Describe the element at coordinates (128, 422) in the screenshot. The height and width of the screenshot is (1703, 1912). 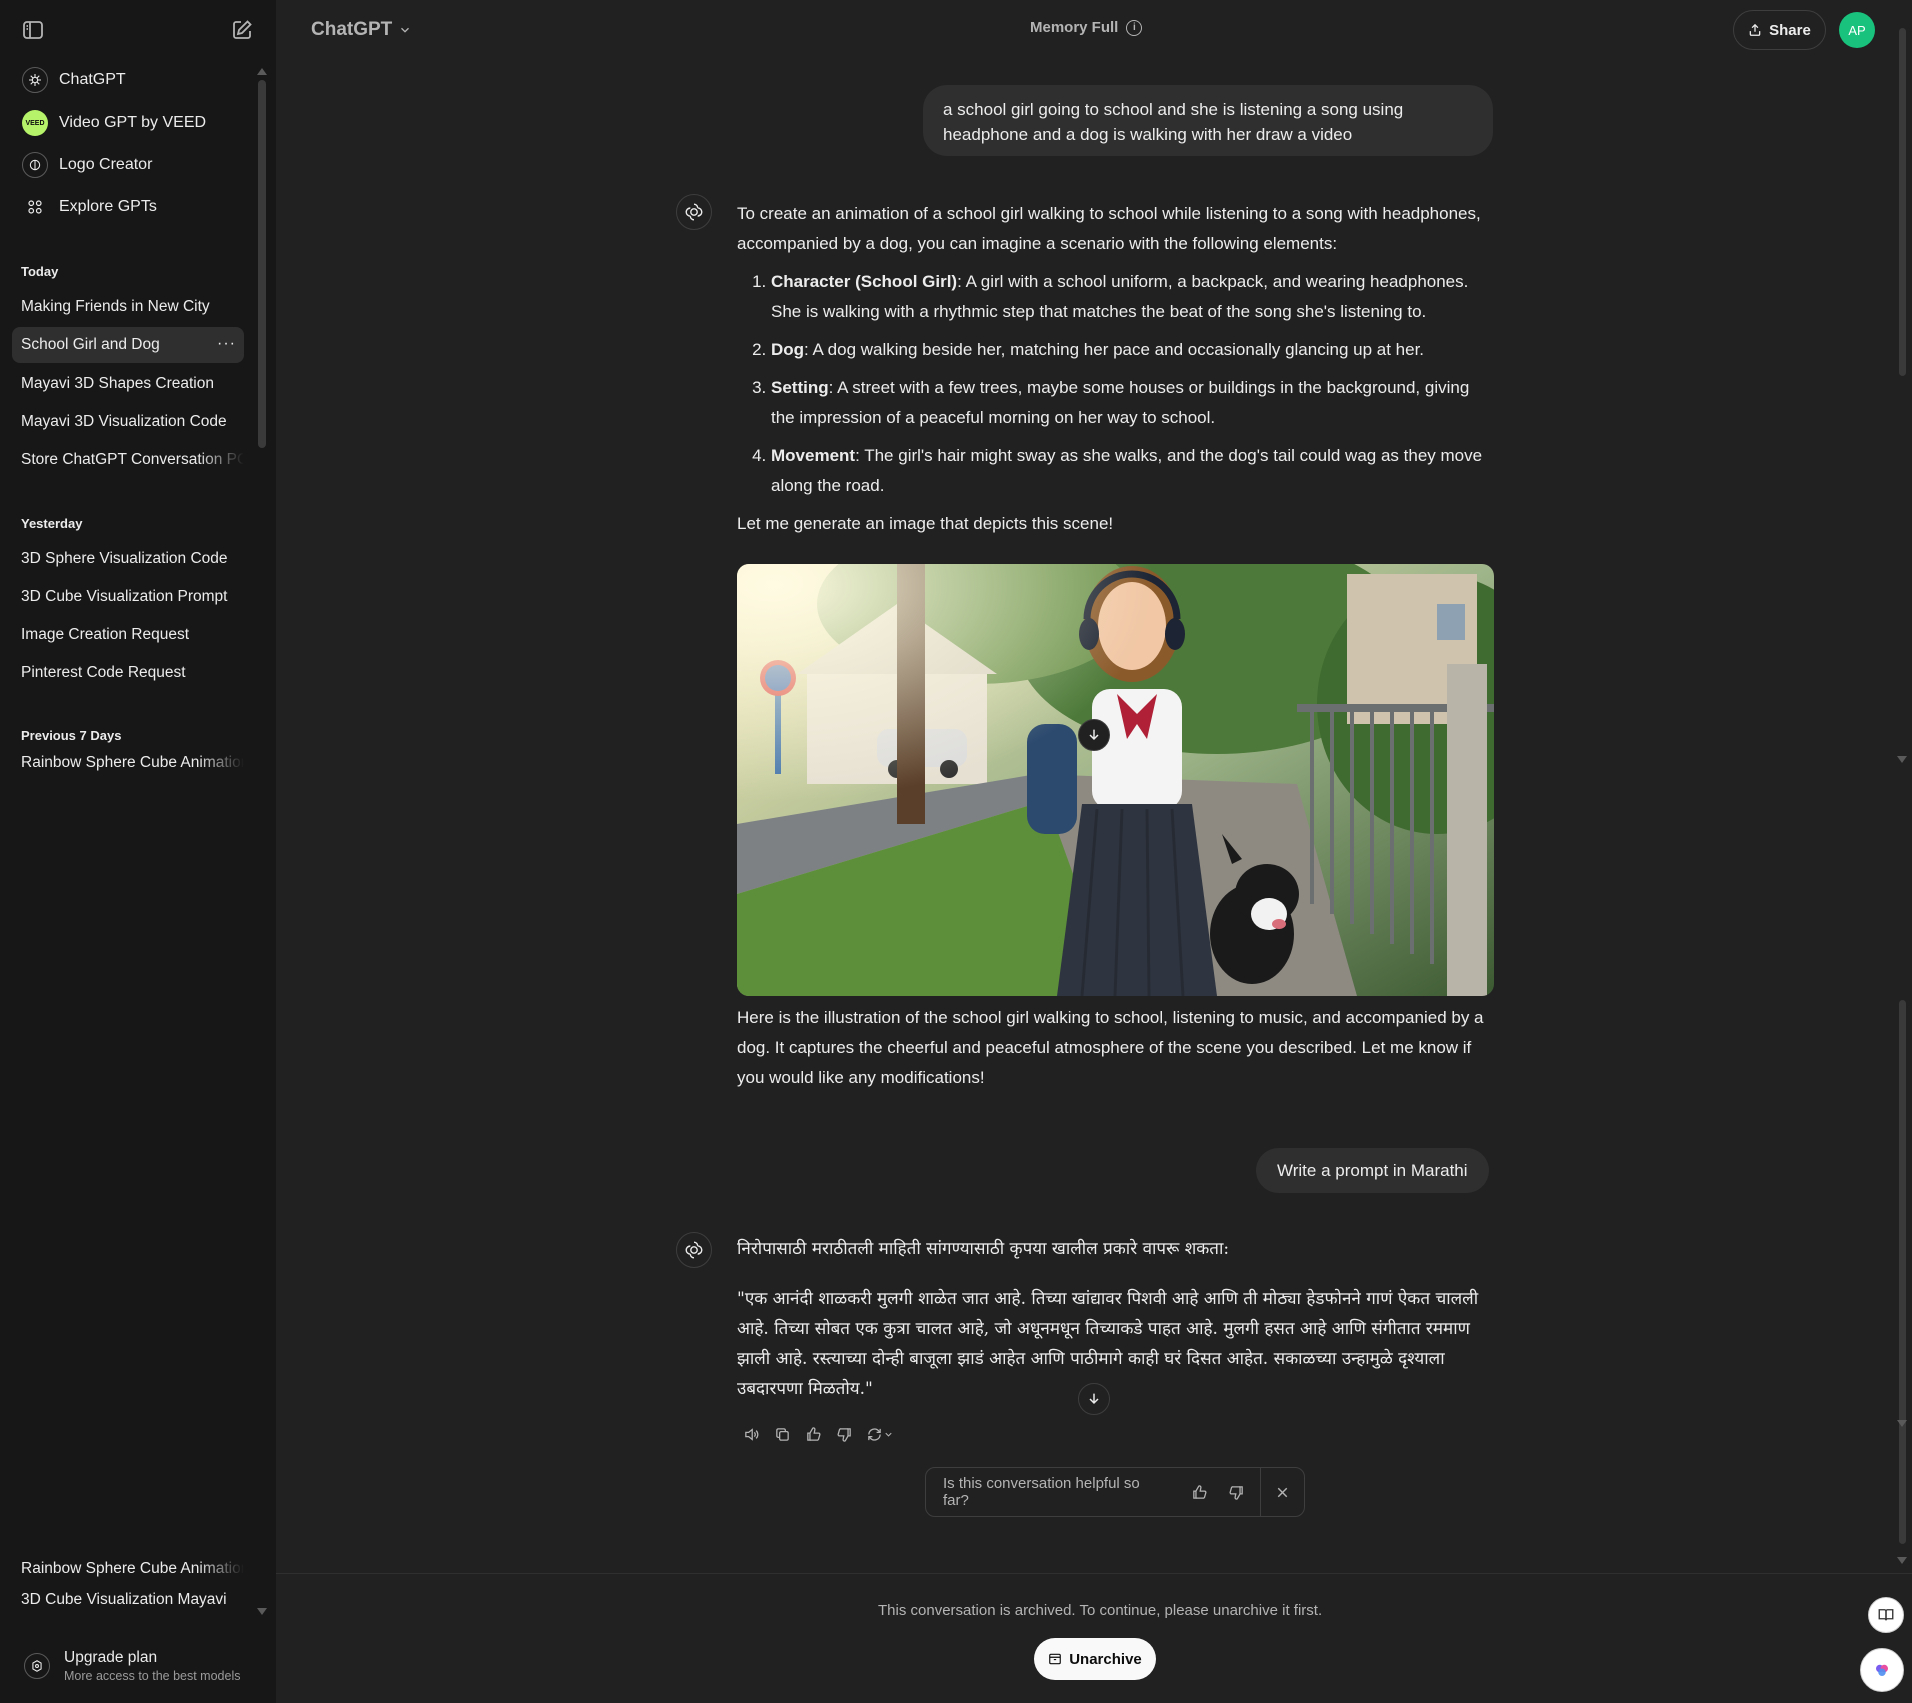
I see `sidebar-chat-item: Mayavi 3D Visualization Code` at that location.